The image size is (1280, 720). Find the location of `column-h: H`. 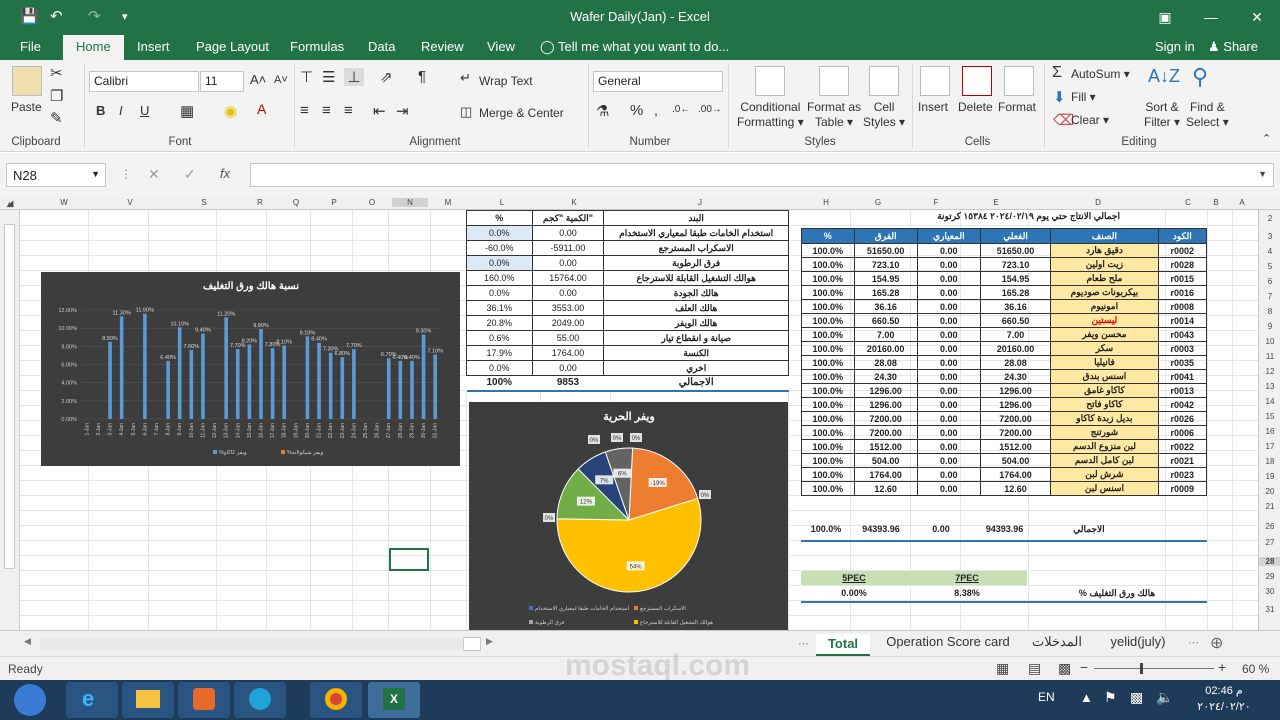

column-h: H is located at coordinates (826, 202).